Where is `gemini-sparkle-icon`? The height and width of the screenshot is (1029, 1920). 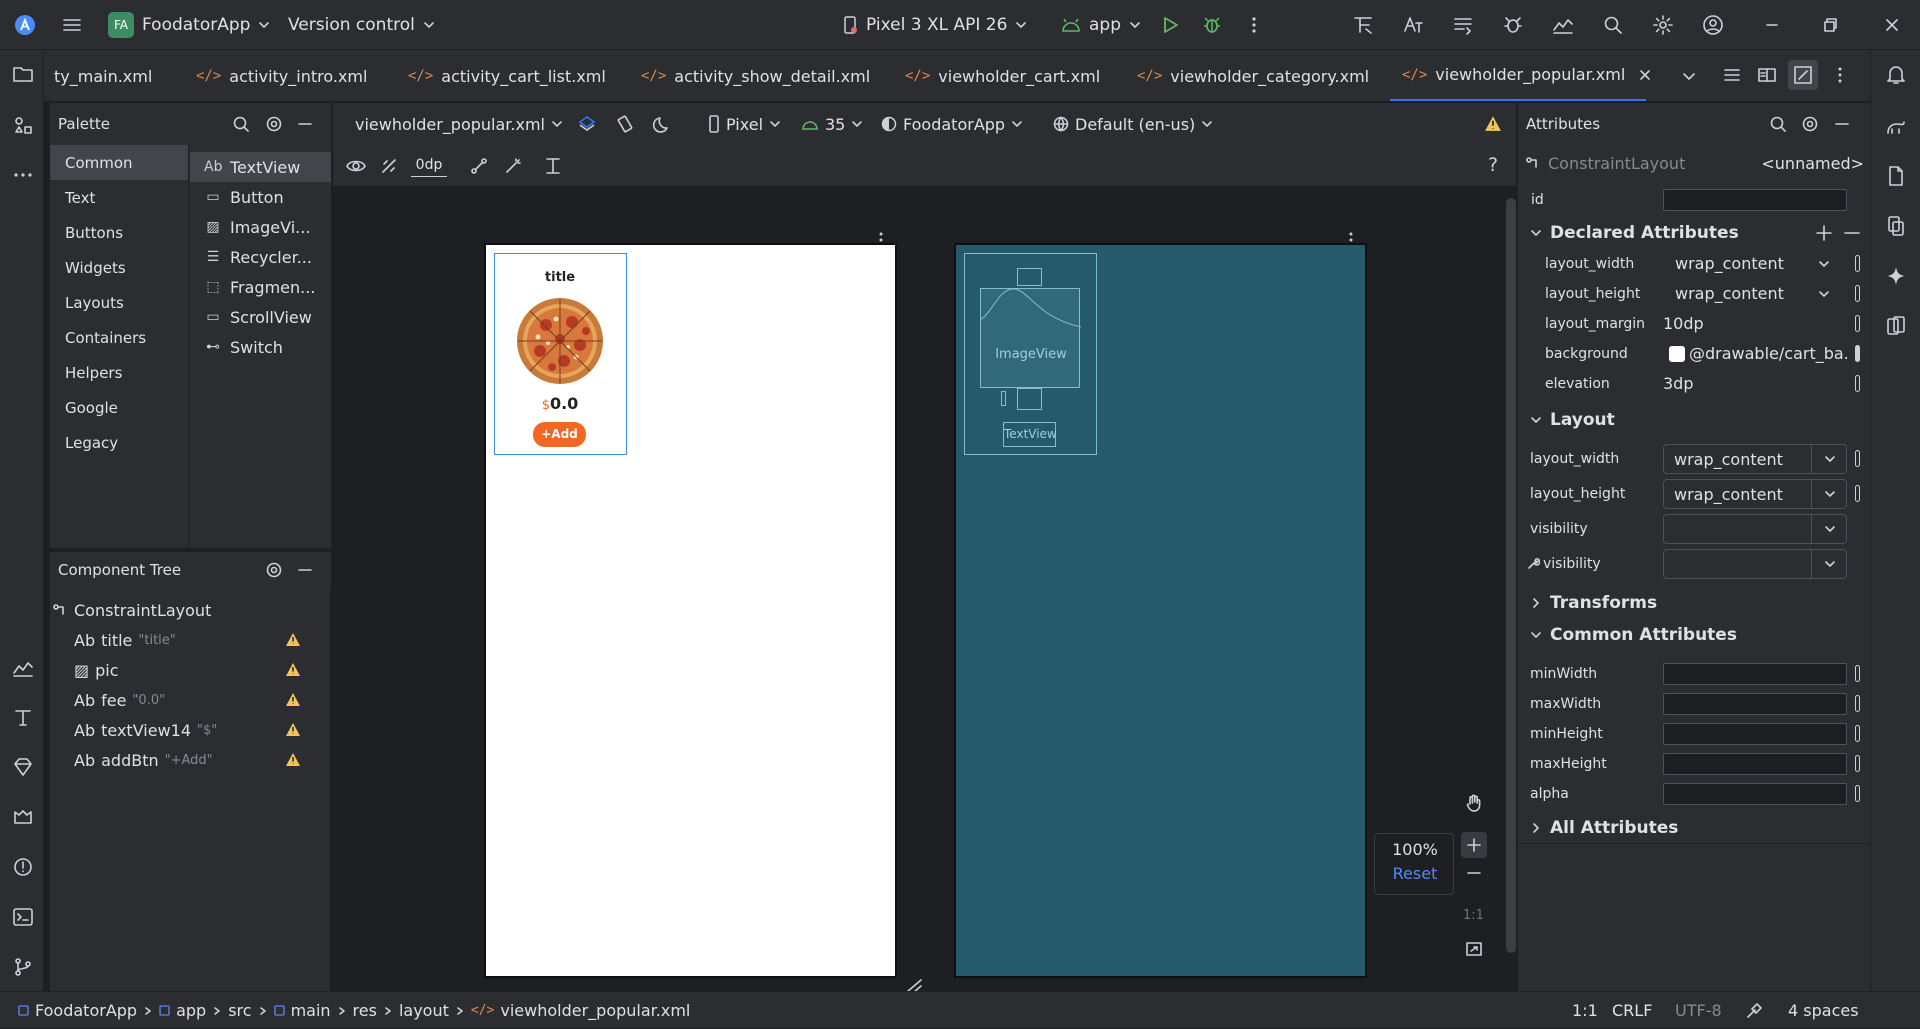
gemini-sparkle-icon is located at coordinates (1896, 276).